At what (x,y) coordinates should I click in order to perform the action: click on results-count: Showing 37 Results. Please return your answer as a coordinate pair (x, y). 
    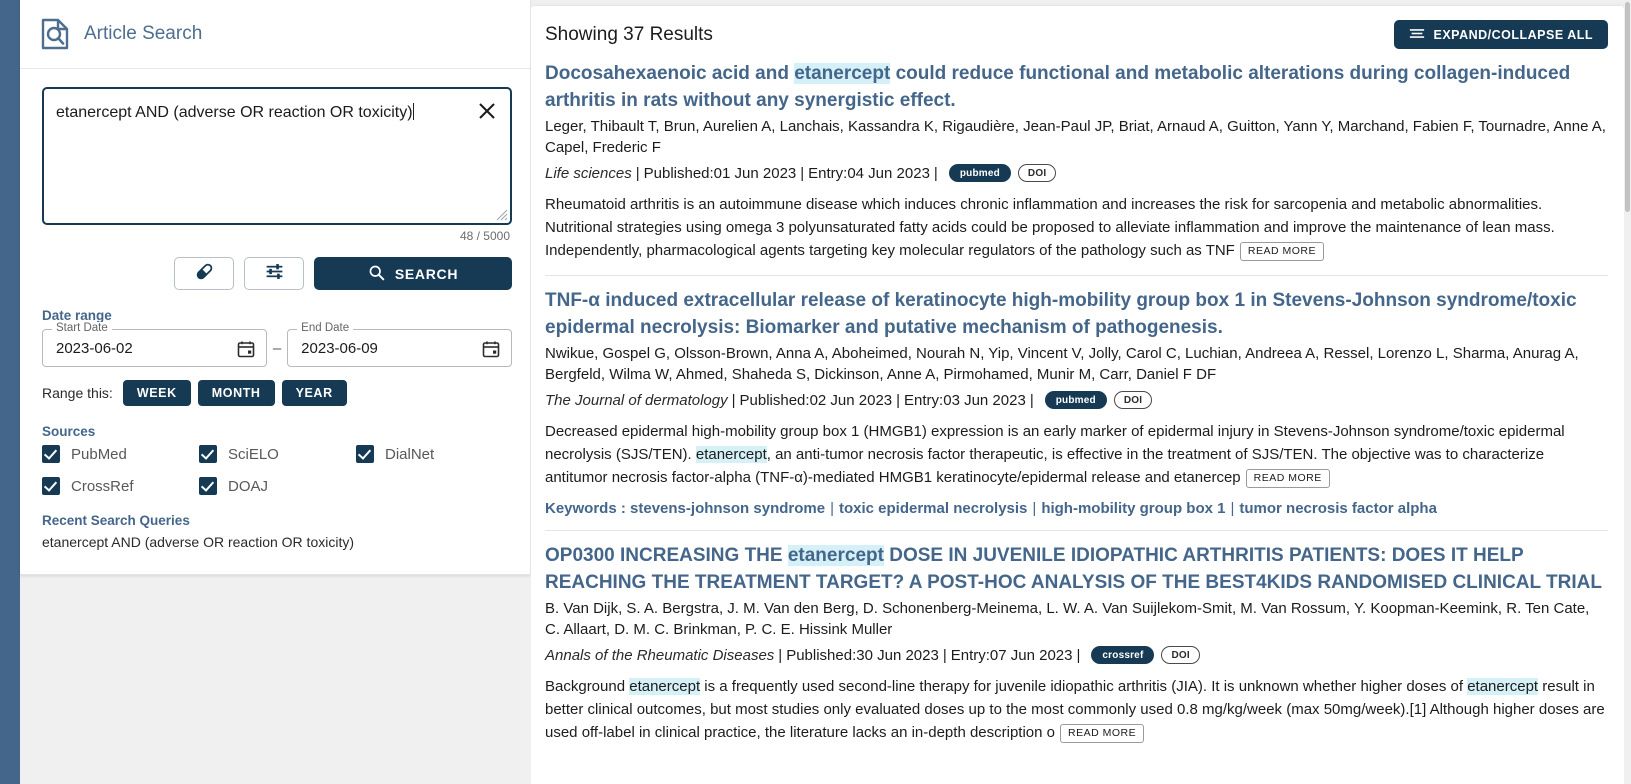
    Looking at the image, I should click on (629, 34).